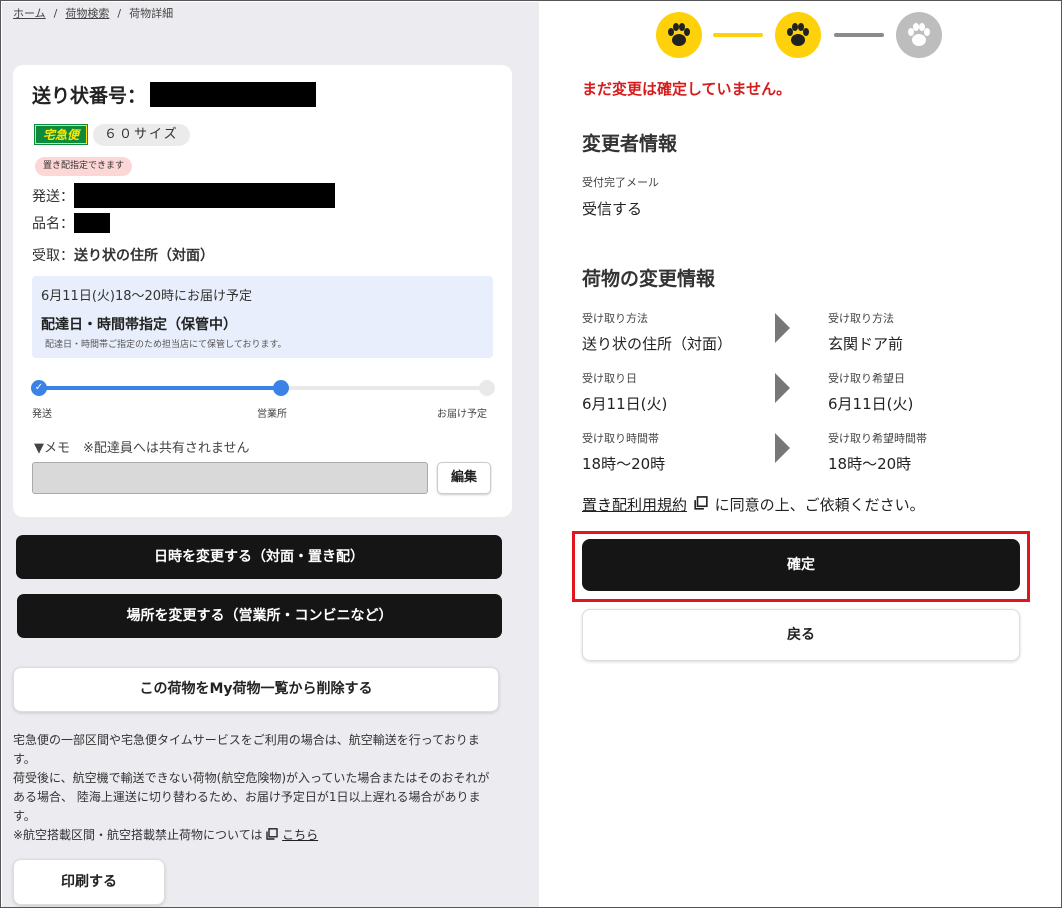 This screenshot has width=1062, height=908. What do you see at coordinates (877, 438) in the screenshot?
I see `to-label: 受け取り希望時間帯` at bounding box center [877, 438].